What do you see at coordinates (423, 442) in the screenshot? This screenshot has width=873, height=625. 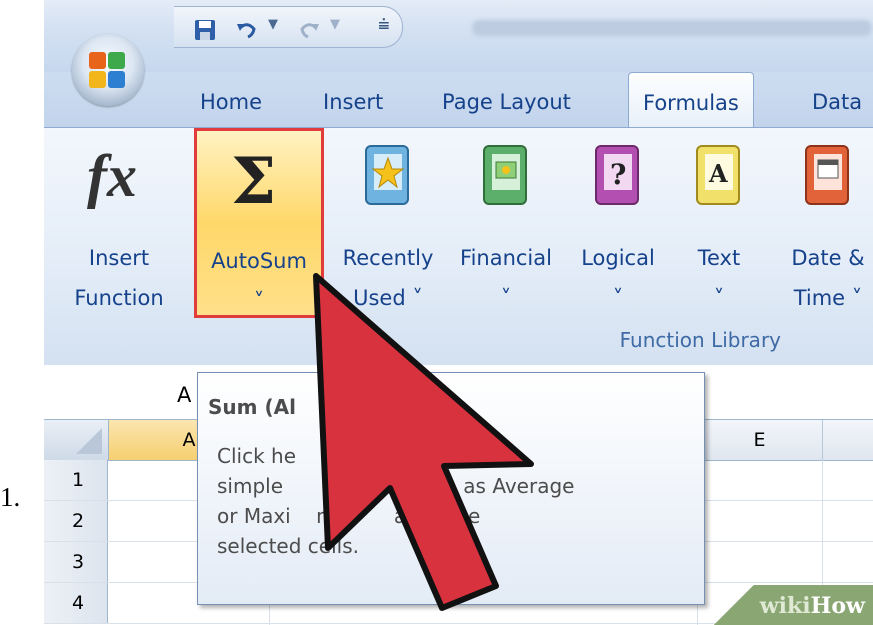 I see `pointer-cursor-icon` at bounding box center [423, 442].